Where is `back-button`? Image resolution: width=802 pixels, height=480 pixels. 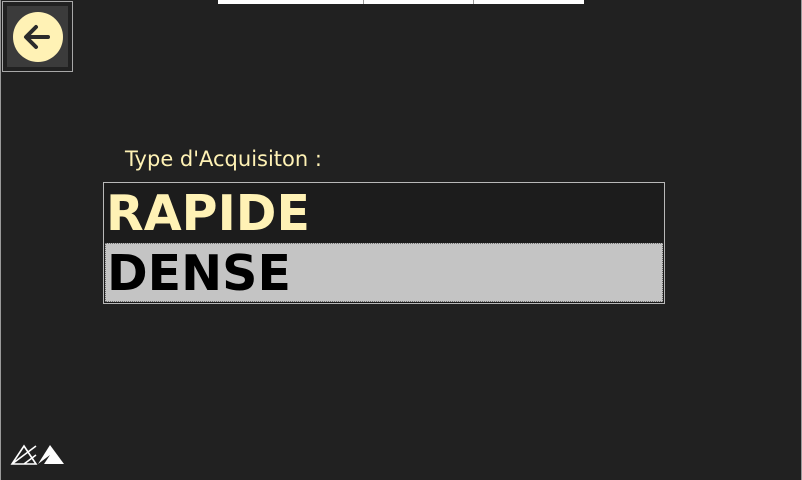 back-button is located at coordinates (37, 36).